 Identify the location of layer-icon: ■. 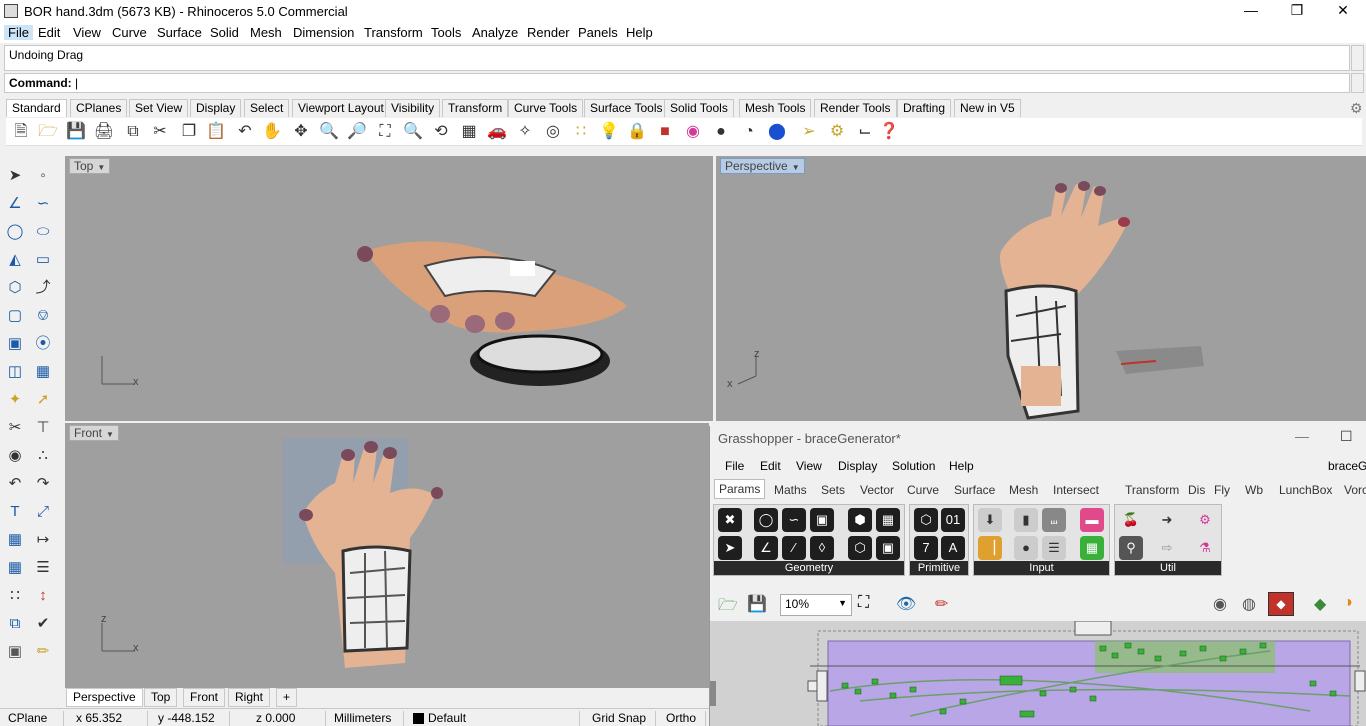
(665, 132).